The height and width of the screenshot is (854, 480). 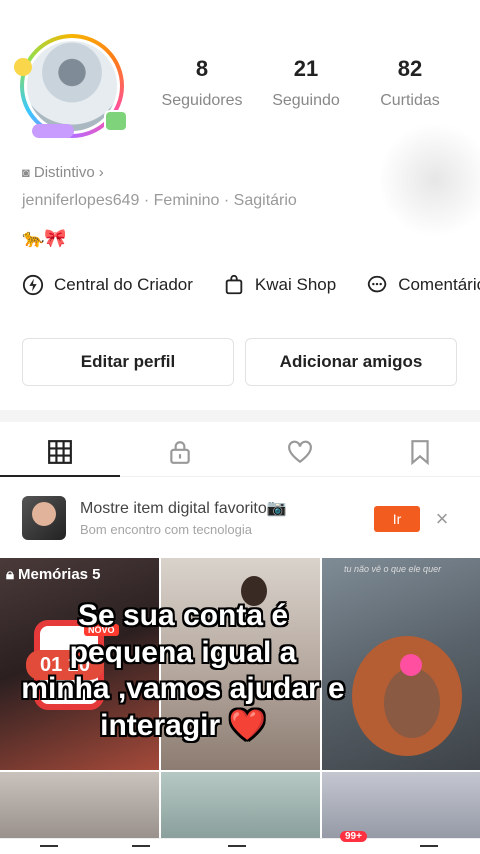 I want to click on shortcut-comments: Comentários, so click(x=423, y=285).